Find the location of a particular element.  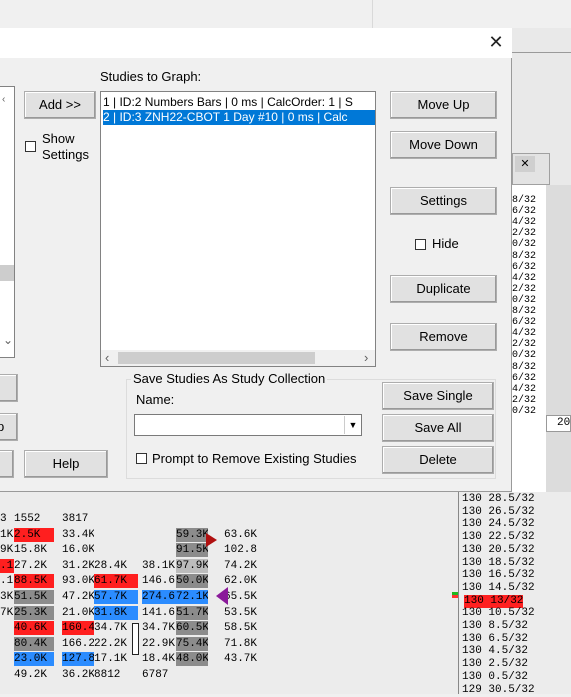

volume-cell: 166.2 is located at coordinates (78, 643).